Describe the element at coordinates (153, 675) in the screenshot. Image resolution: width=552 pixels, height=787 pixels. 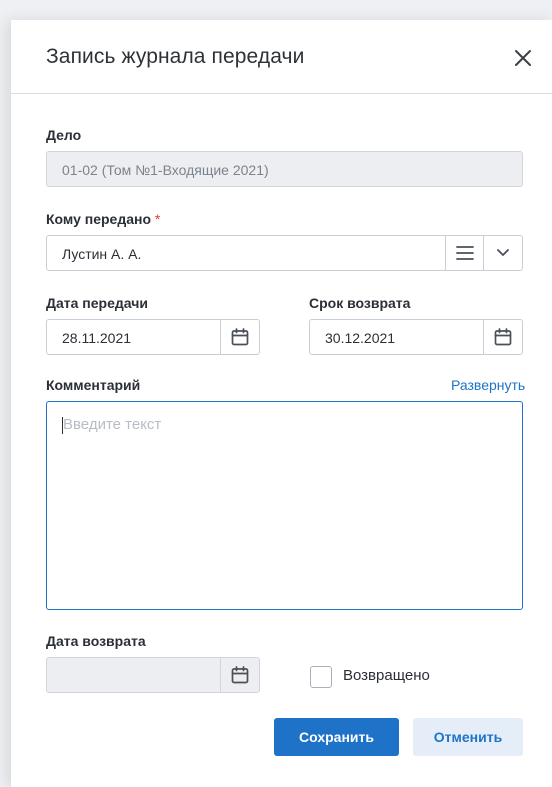
I see `return-date-field` at that location.